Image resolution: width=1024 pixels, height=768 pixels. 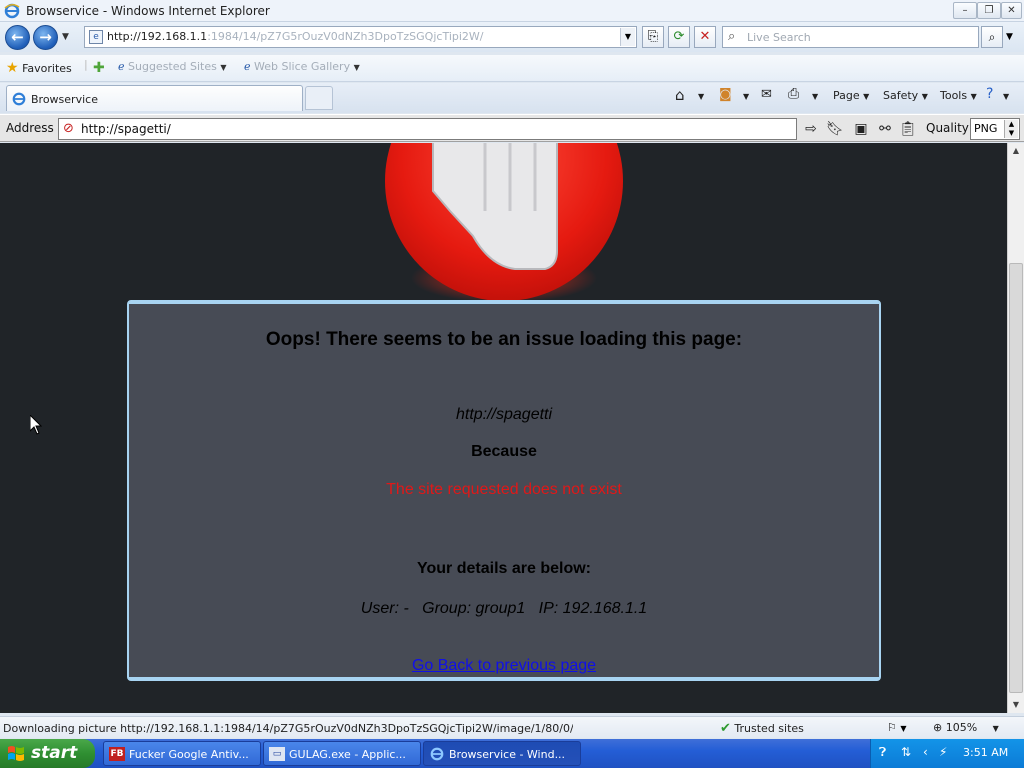 I want to click on network-tray-icon: ⇅, so click(x=906, y=752).